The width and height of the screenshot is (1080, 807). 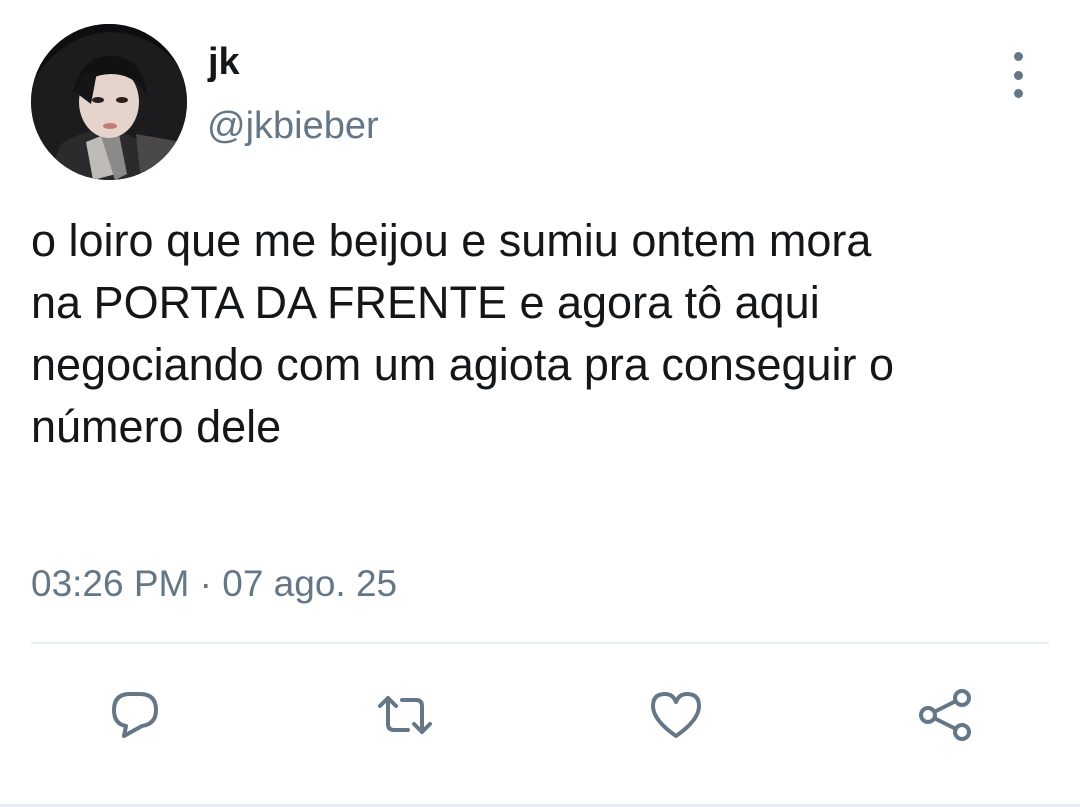 I want to click on avatar-photo, so click(x=109, y=102).